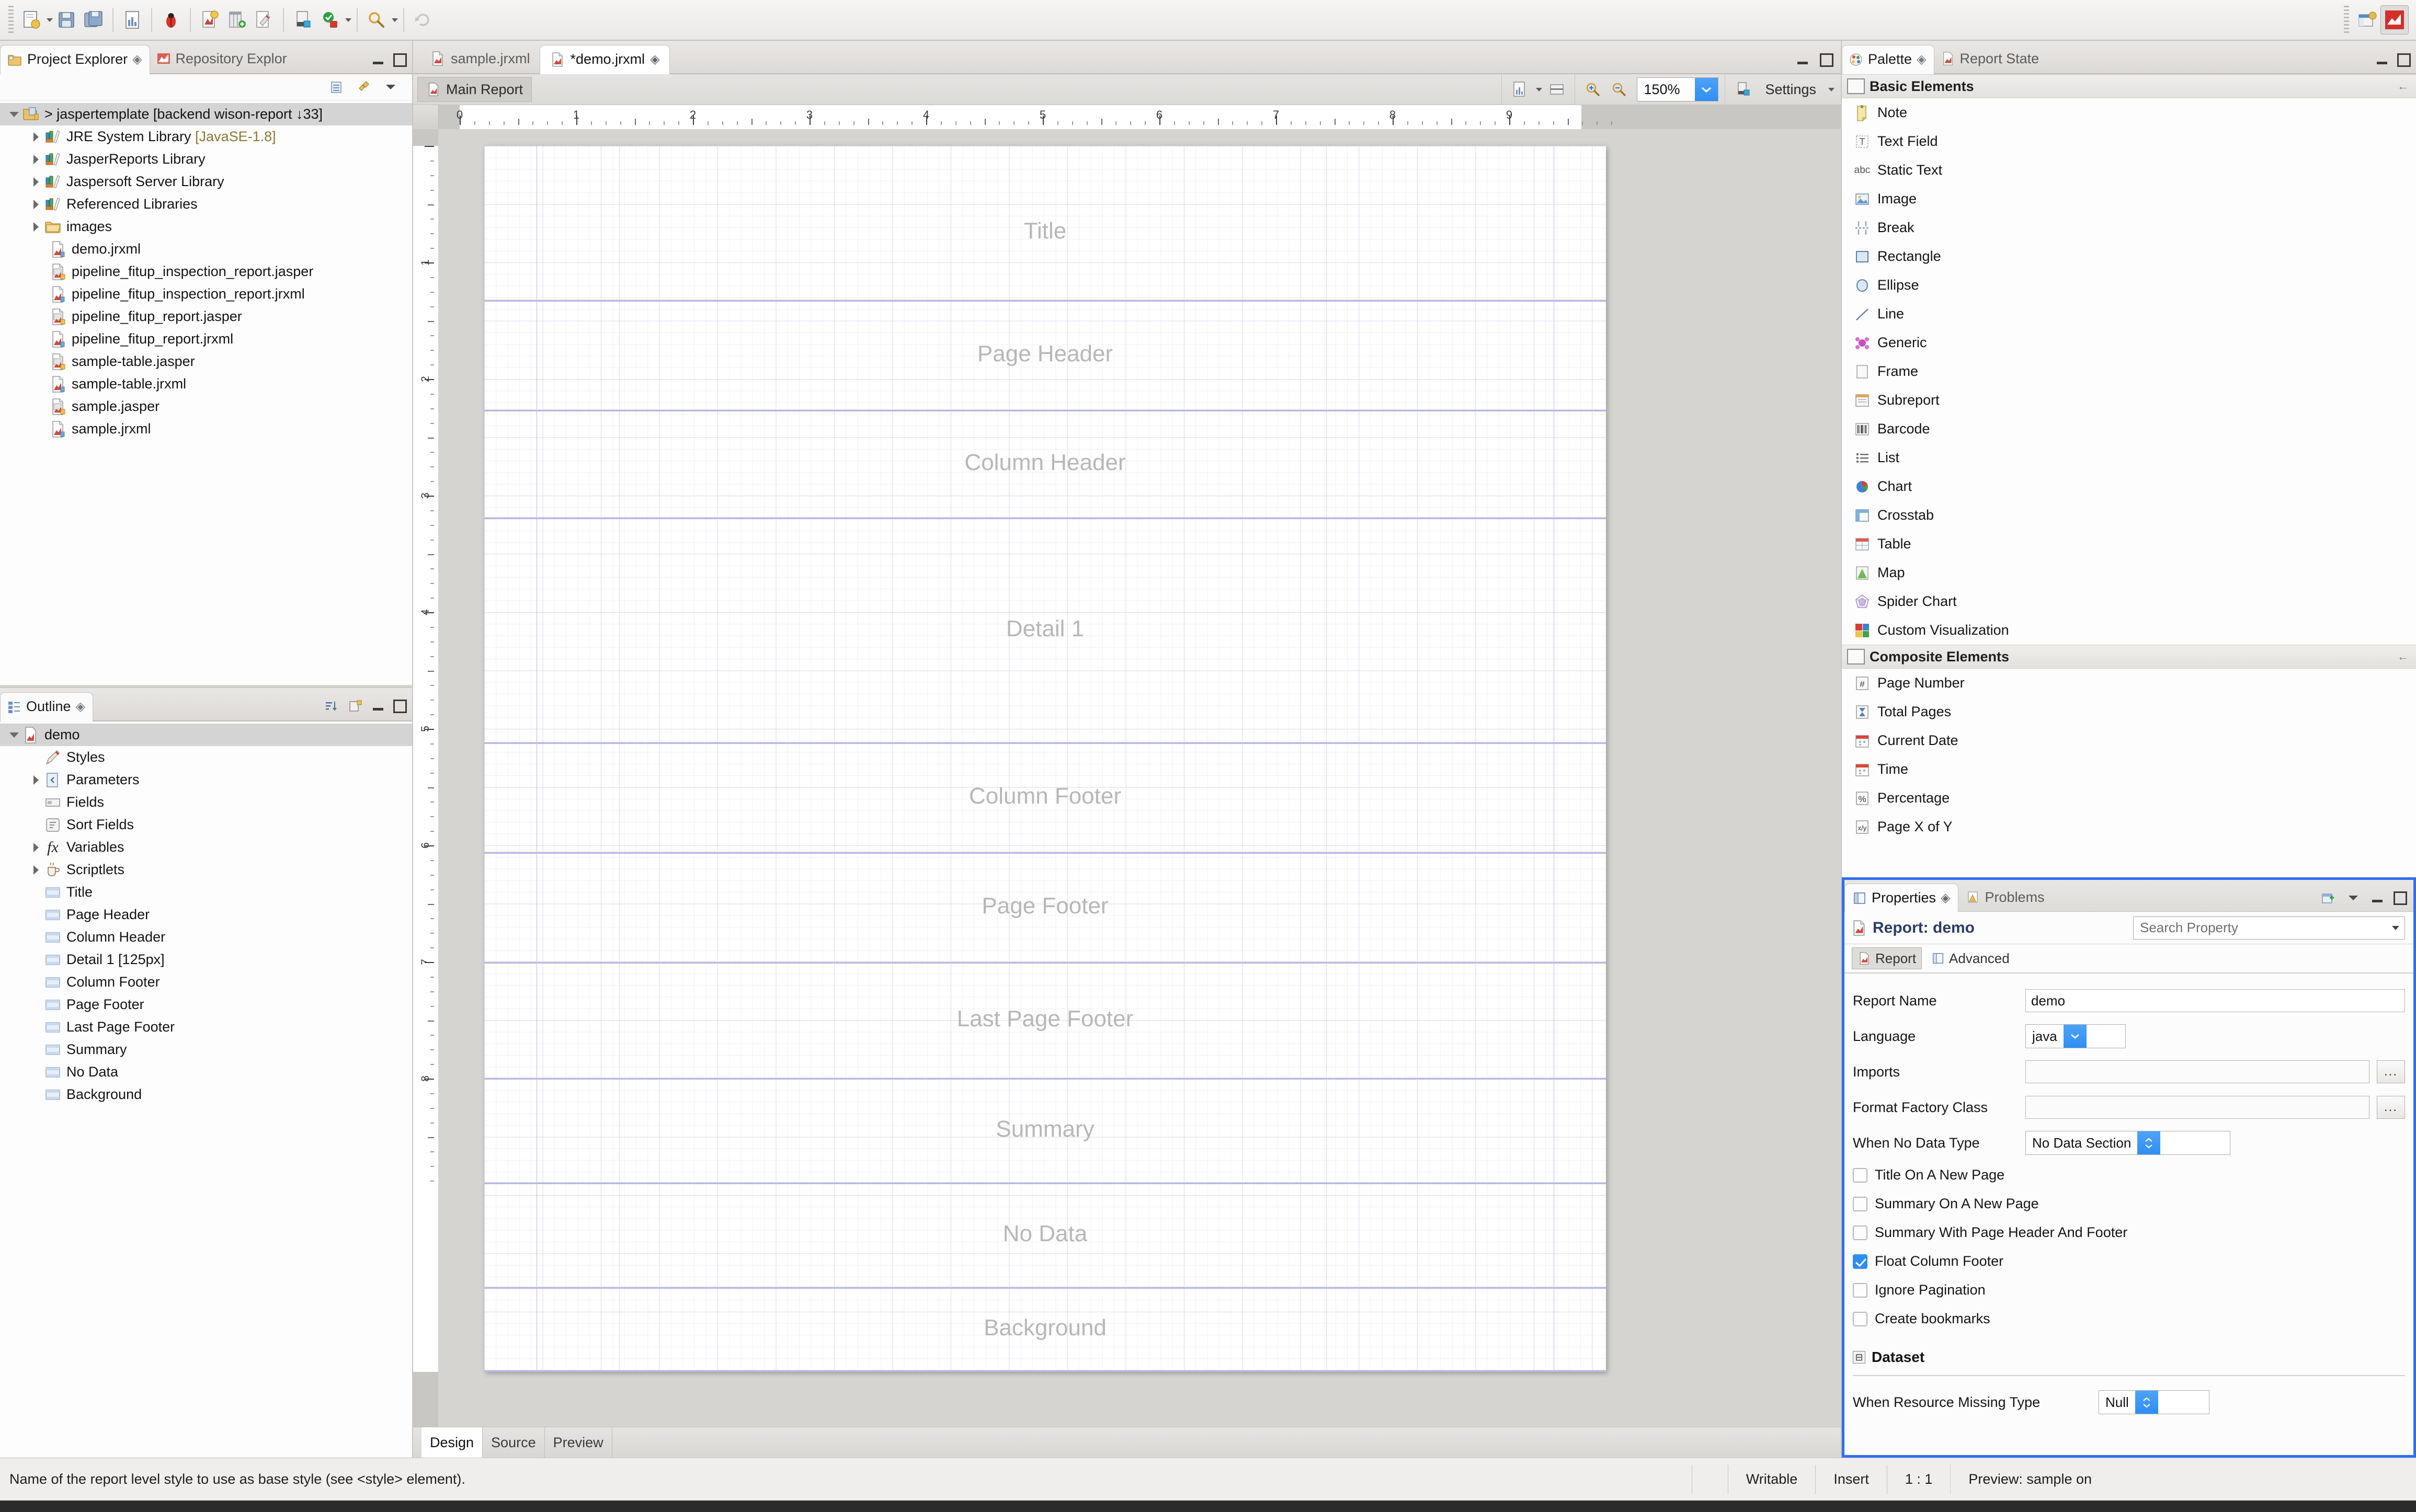 The image size is (2416, 1512). Describe the element at coordinates (1045, 465) in the screenshot. I see `report-band: Column Header` at that location.